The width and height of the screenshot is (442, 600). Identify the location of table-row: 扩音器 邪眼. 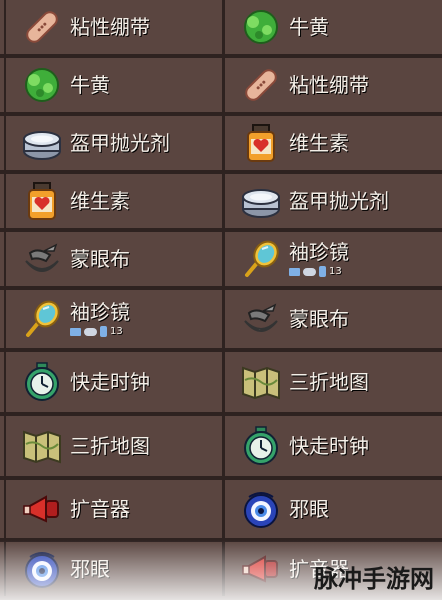
(221, 511).